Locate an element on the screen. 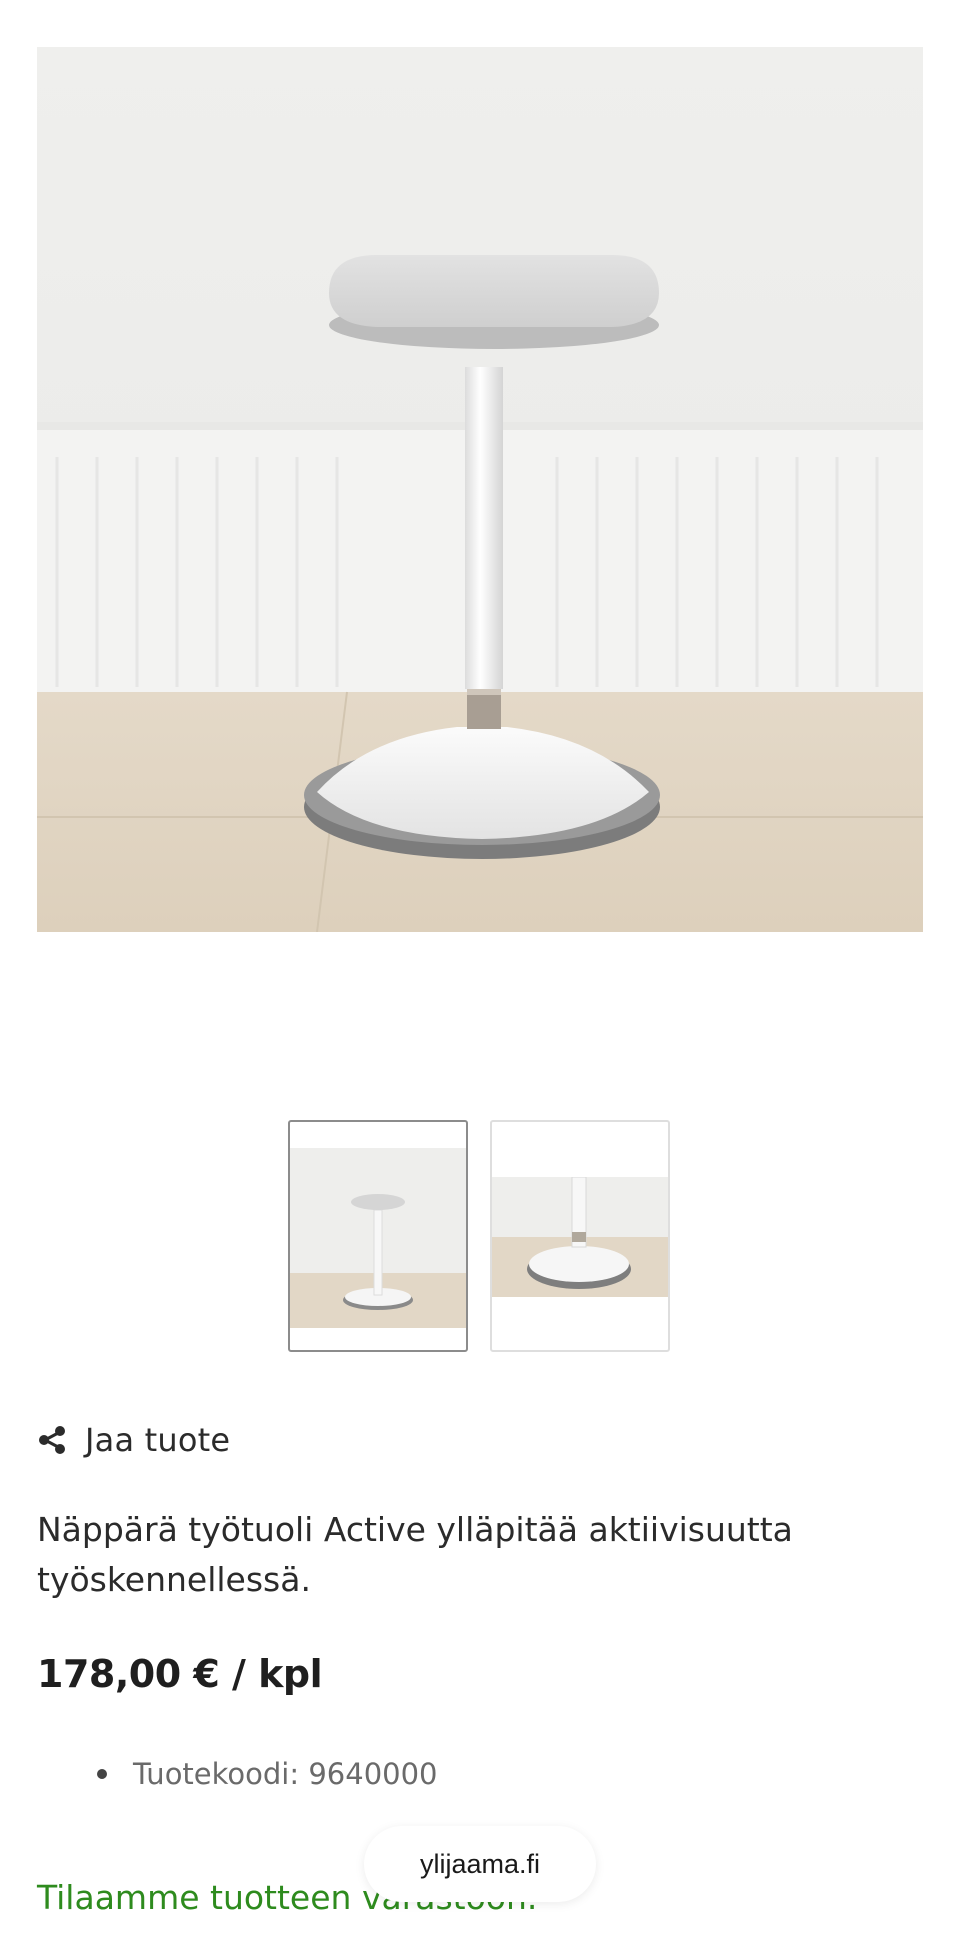 The height and width of the screenshot is (1937, 960). share-icon is located at coordinates (52, 1440).